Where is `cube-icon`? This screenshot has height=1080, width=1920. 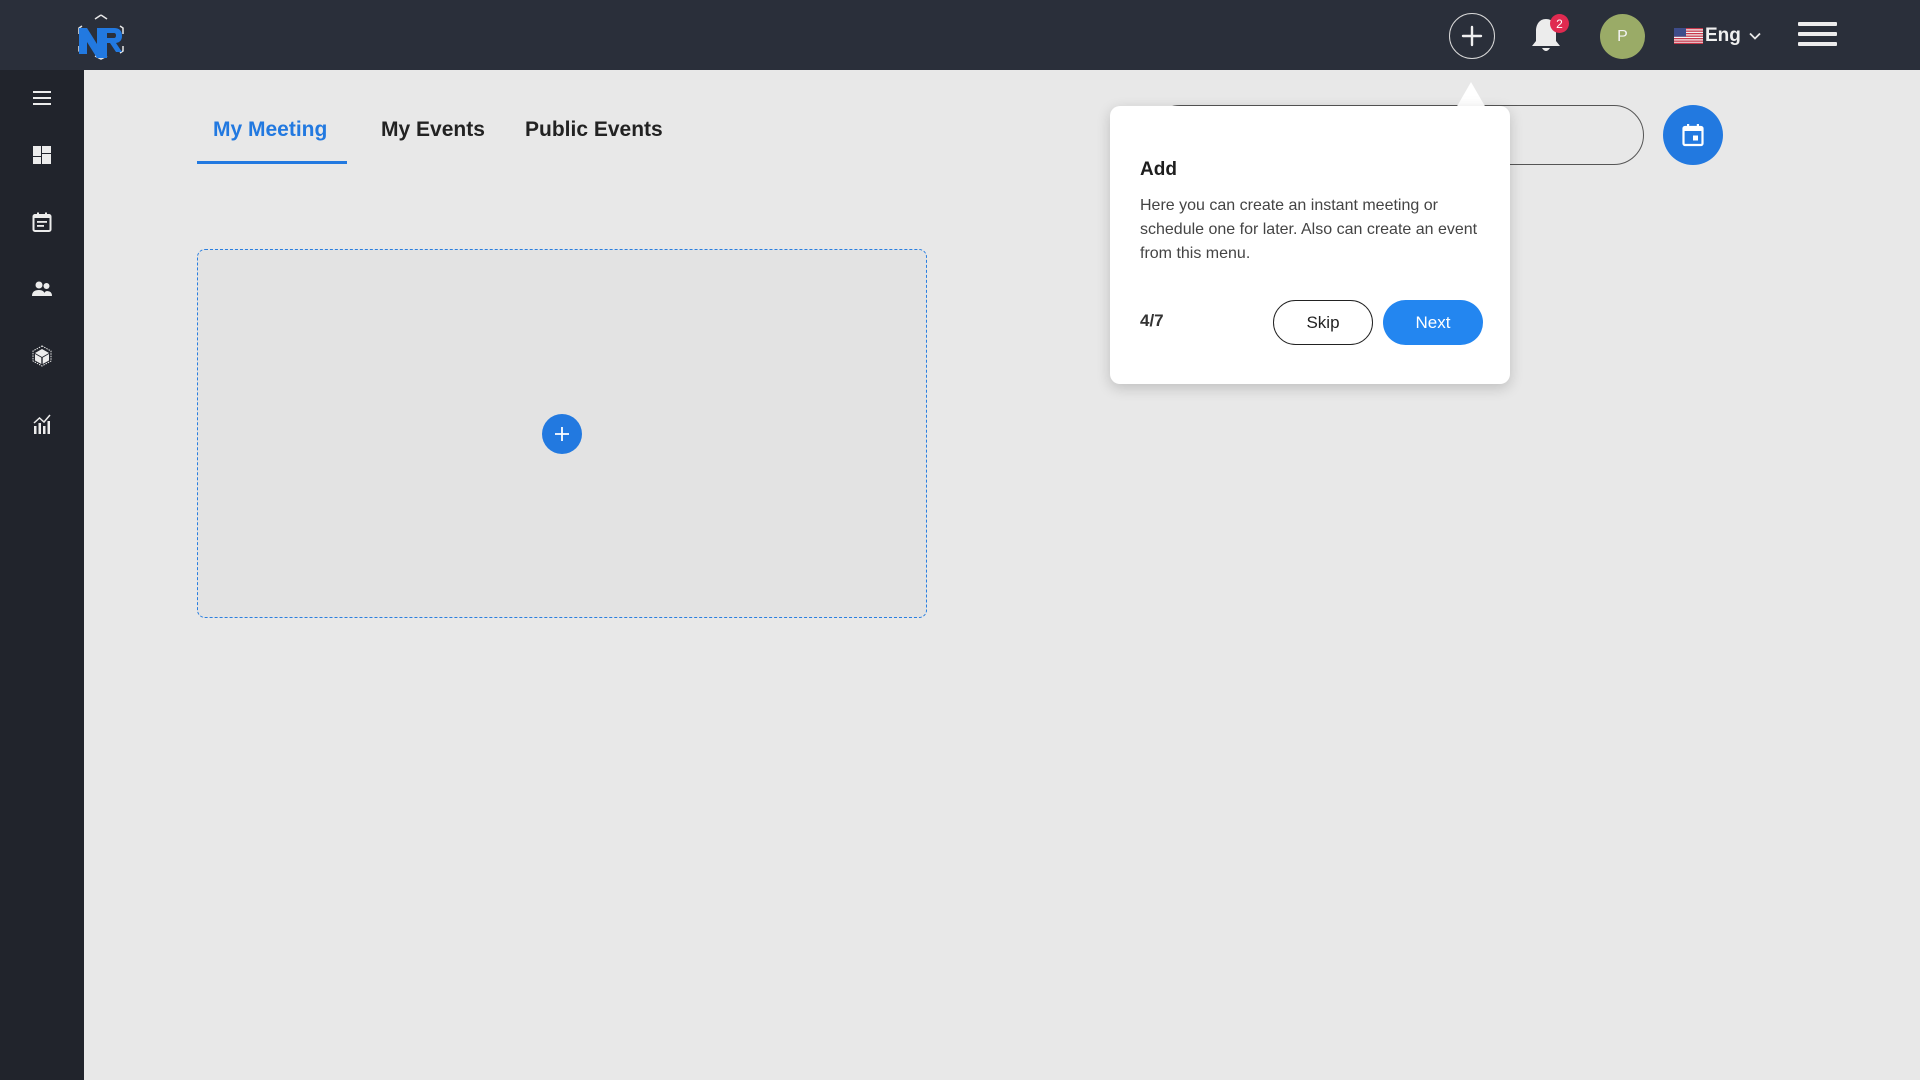 cube-icon is located at coordinates (42, 356).